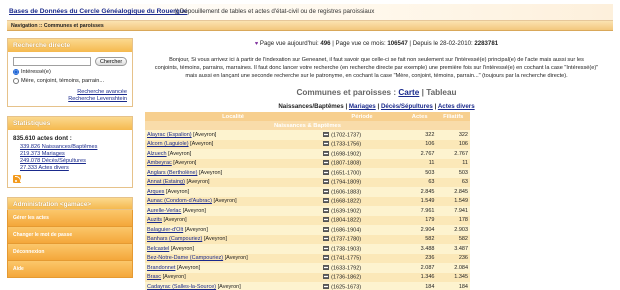 This screenshot has width=620, height=290. What do you see at coordinates (70, 252) in the screenshot?
I see `admin-item-logout: Déconnexion` at bounding box center [70, 252].